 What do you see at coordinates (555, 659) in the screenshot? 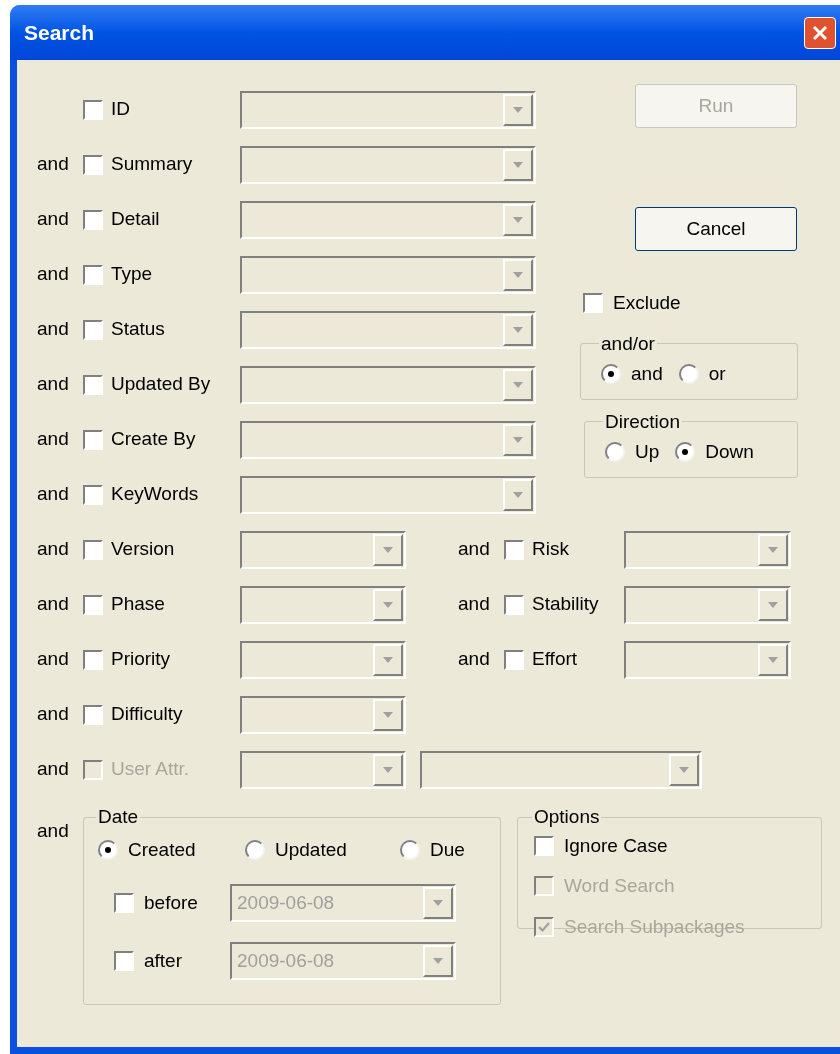
I see `checkbox-label: Effort` at bounding box center [555, 659].